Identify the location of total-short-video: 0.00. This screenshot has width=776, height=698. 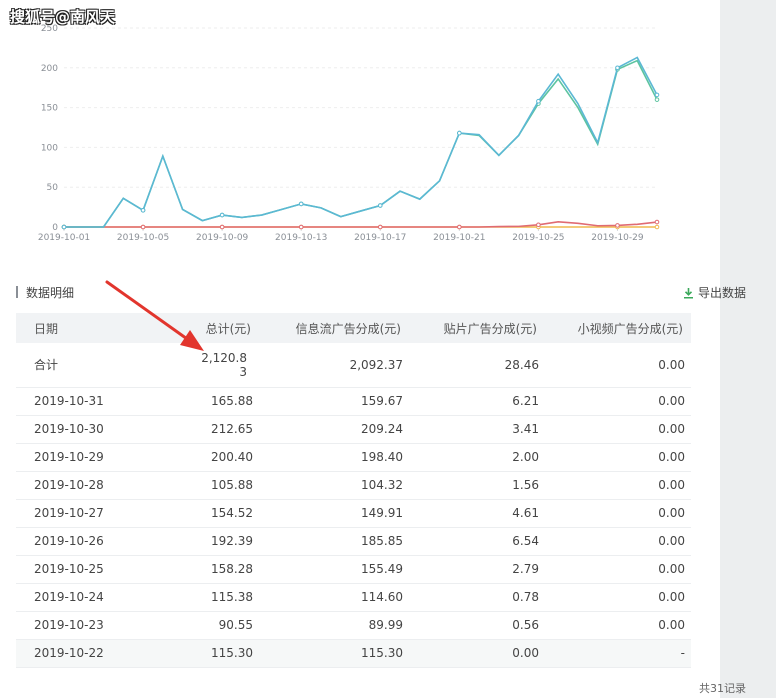
(618, 365).